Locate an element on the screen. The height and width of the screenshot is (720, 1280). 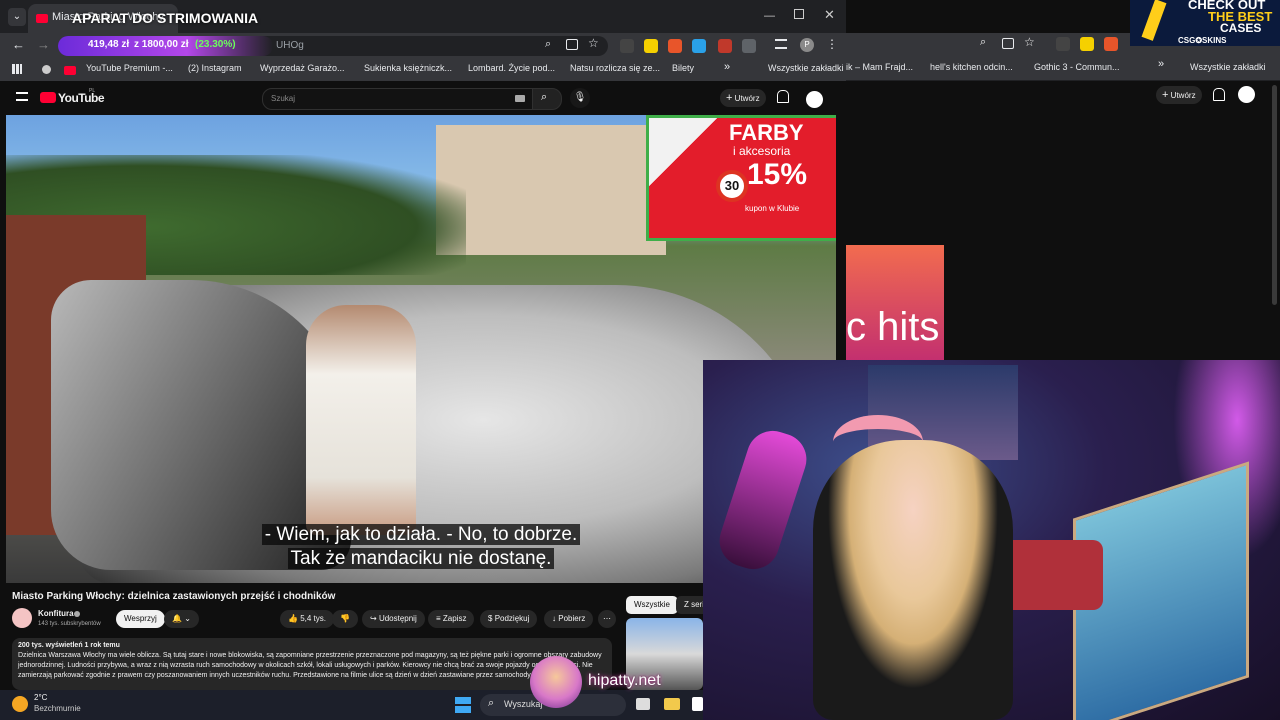
save-button: ≡ Zapisz is located at coordinates (451, 619).